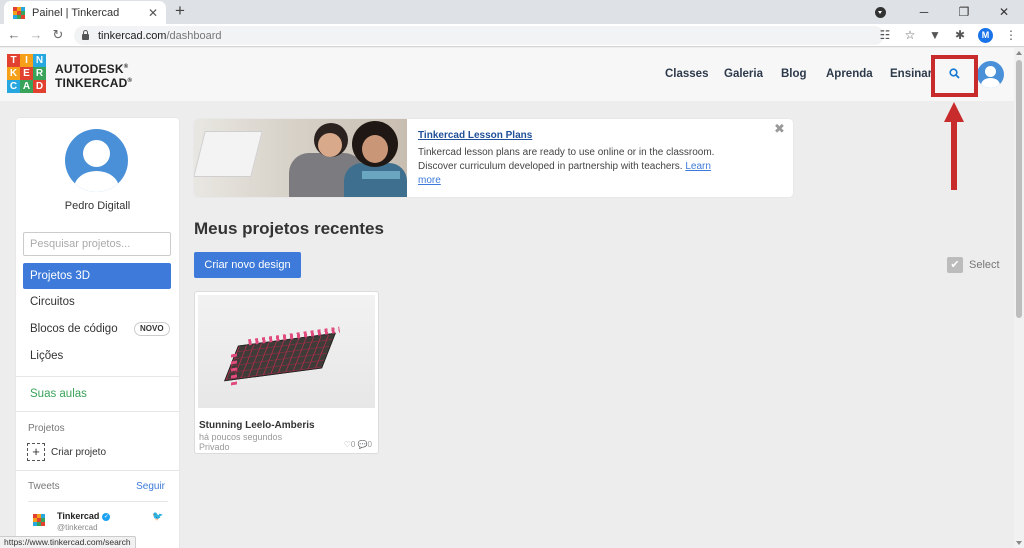 The height and width of the screenshot is (548, 1024). I want to click on follow-link: Seguir, so click(150, 486).